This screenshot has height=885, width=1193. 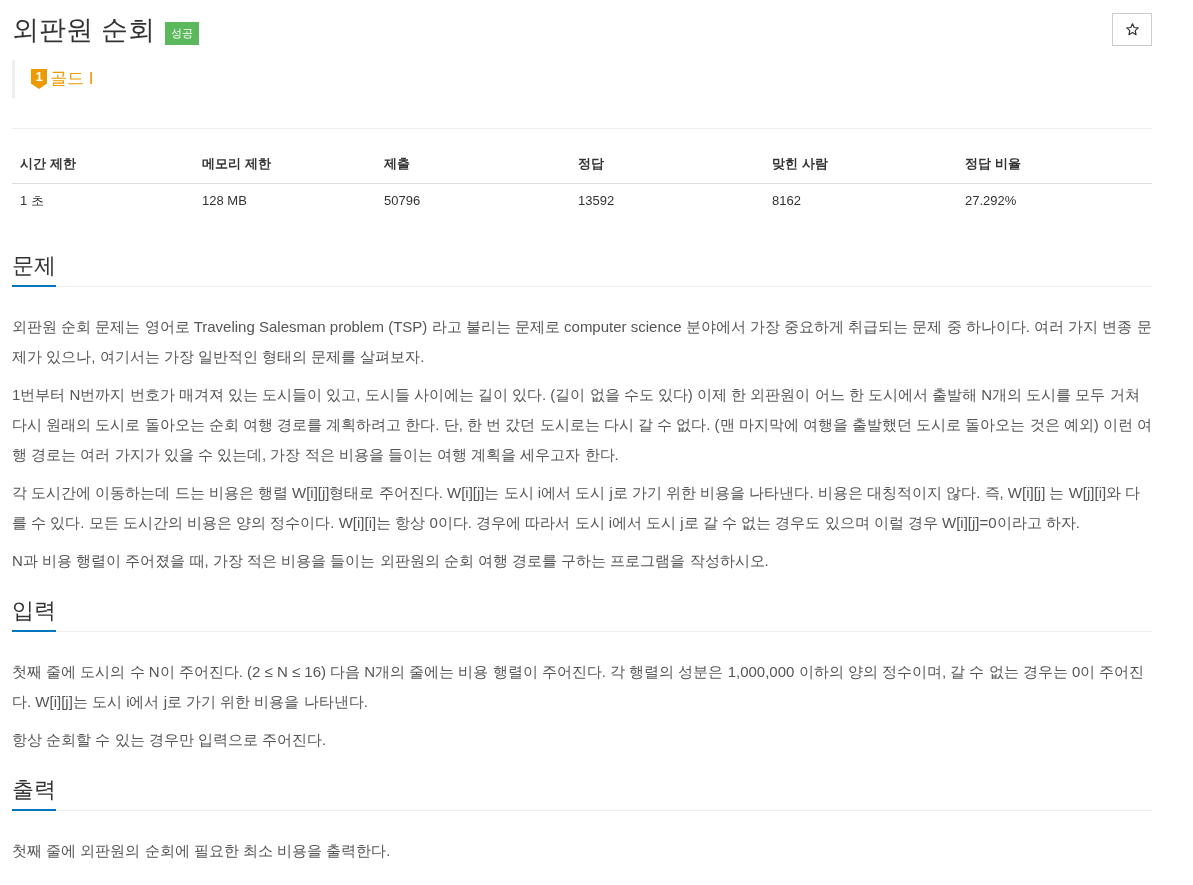 What do you see at coordinates (34, 269) in the screenshot?
I see `section-heading: 문제` at bounding box center [34, 269].